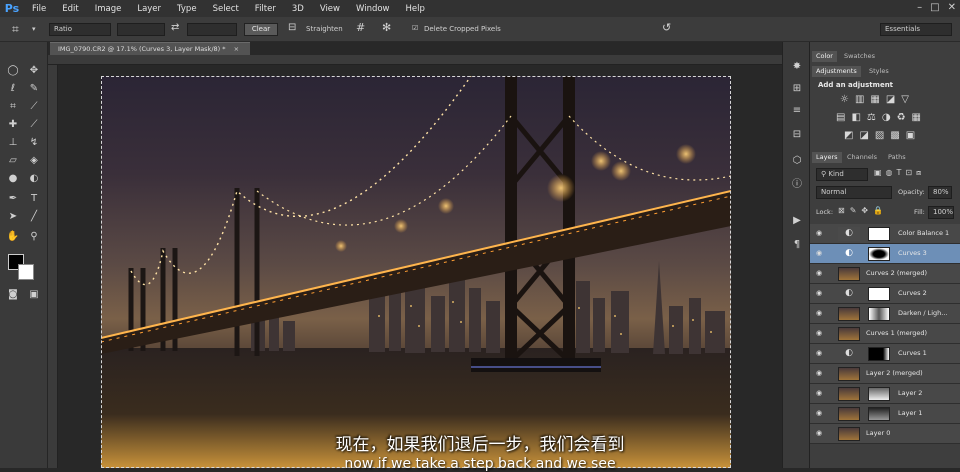 This screenshot has height=472, width=960. I want to click on tab-paths: Paths, so click(897, 157).